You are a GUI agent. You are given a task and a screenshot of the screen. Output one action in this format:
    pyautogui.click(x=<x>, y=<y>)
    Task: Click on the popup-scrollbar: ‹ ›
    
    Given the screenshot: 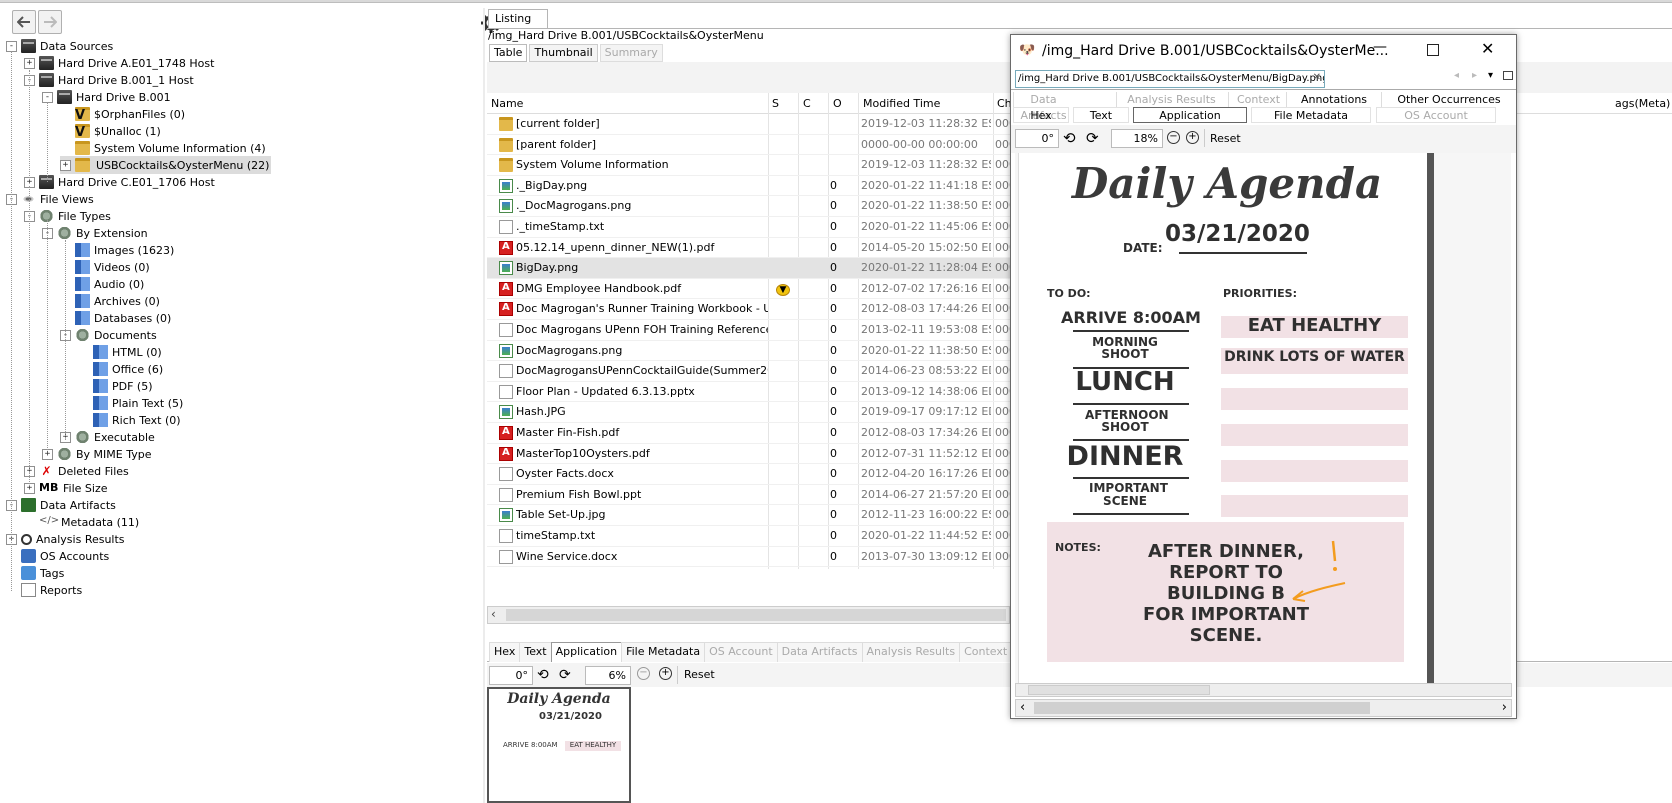 What is the action you would take?
    pyautogui.click(x=1263, y=708)
    